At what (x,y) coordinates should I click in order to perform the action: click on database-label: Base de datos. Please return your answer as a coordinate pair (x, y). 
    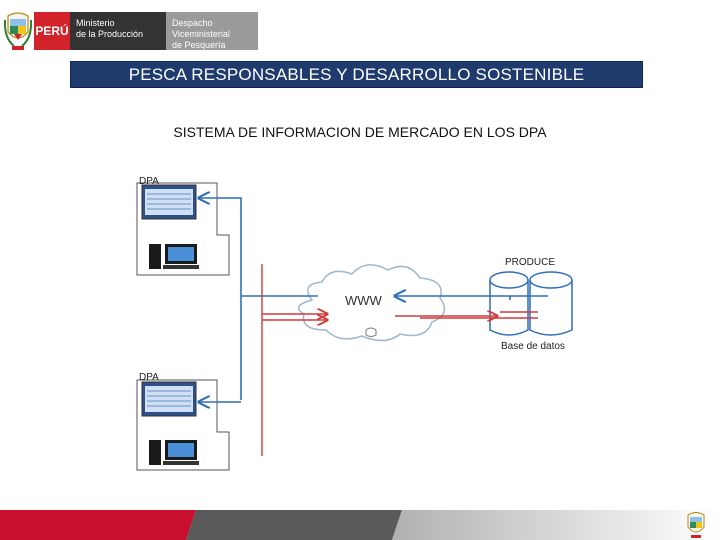
    Looking at the image, I should click on (533, 346).